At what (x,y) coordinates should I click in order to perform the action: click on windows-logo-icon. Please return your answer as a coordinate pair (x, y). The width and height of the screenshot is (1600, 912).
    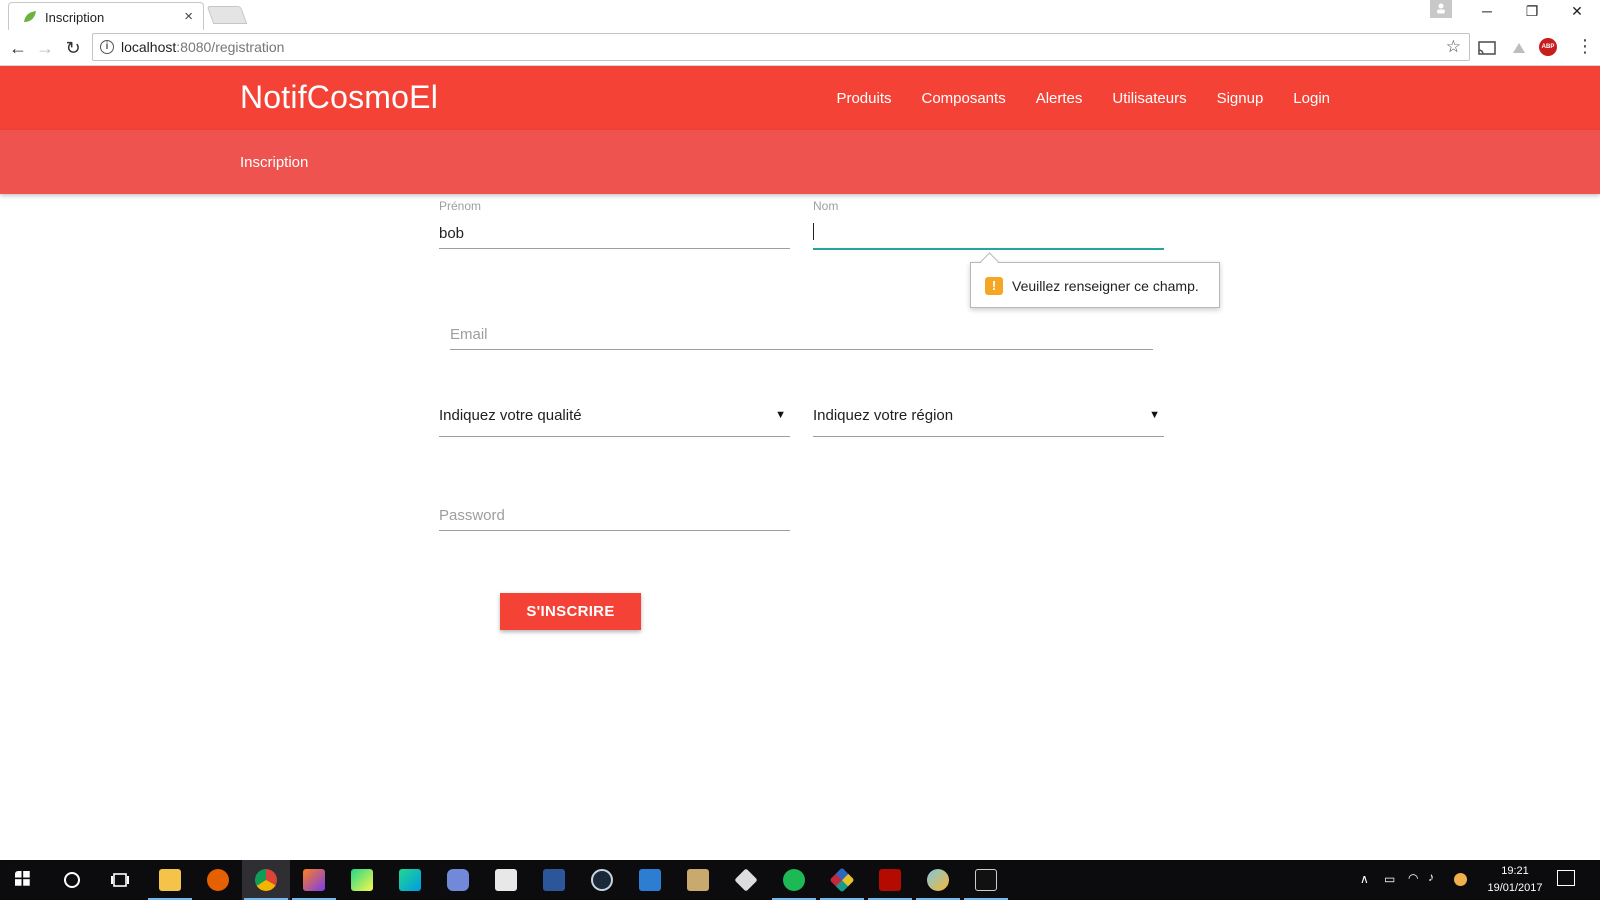
    Looking at the image, I should click on (22, 878).